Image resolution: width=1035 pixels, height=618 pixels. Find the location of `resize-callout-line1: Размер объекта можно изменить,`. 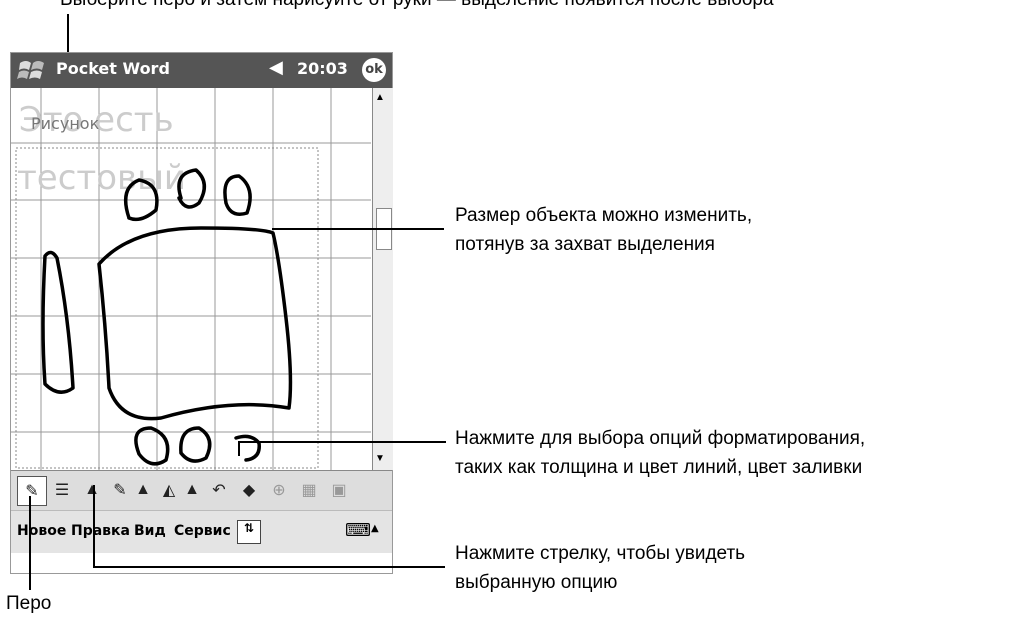

resize-callout-line1: Размер объекта можно изменить, is located at coordinates (604, 215).